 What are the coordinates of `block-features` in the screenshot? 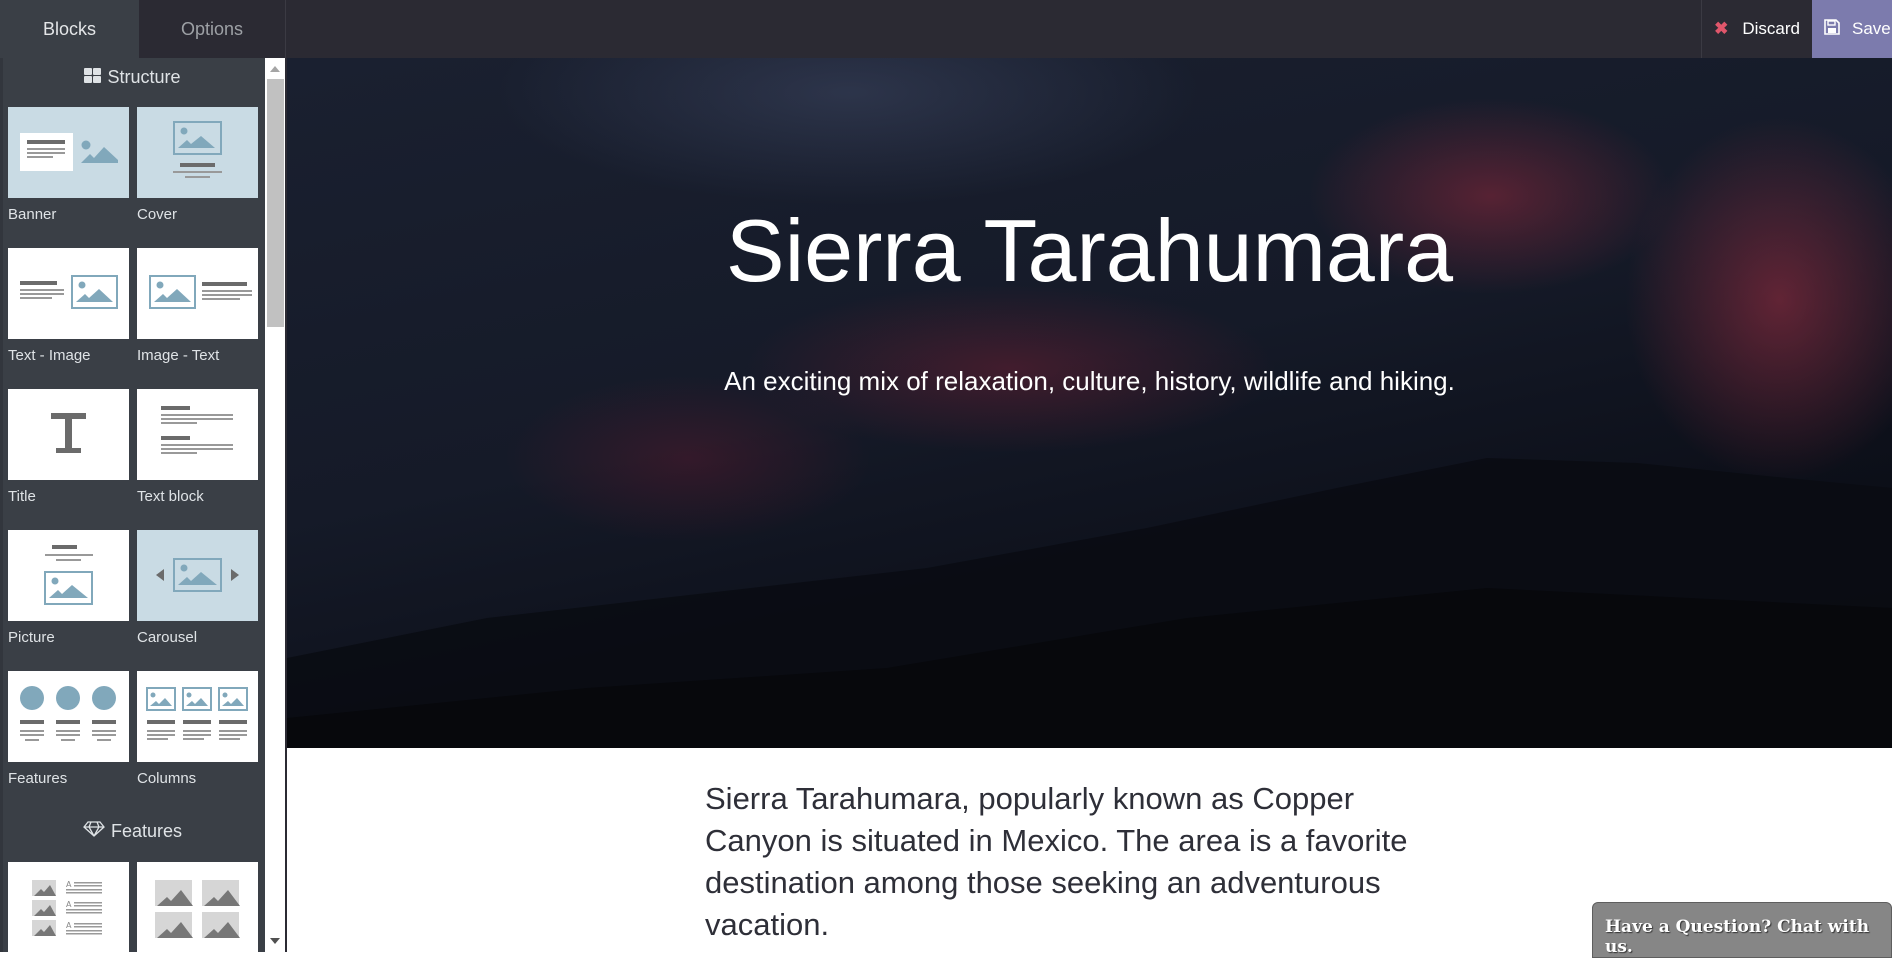 It's located at (68, 716).